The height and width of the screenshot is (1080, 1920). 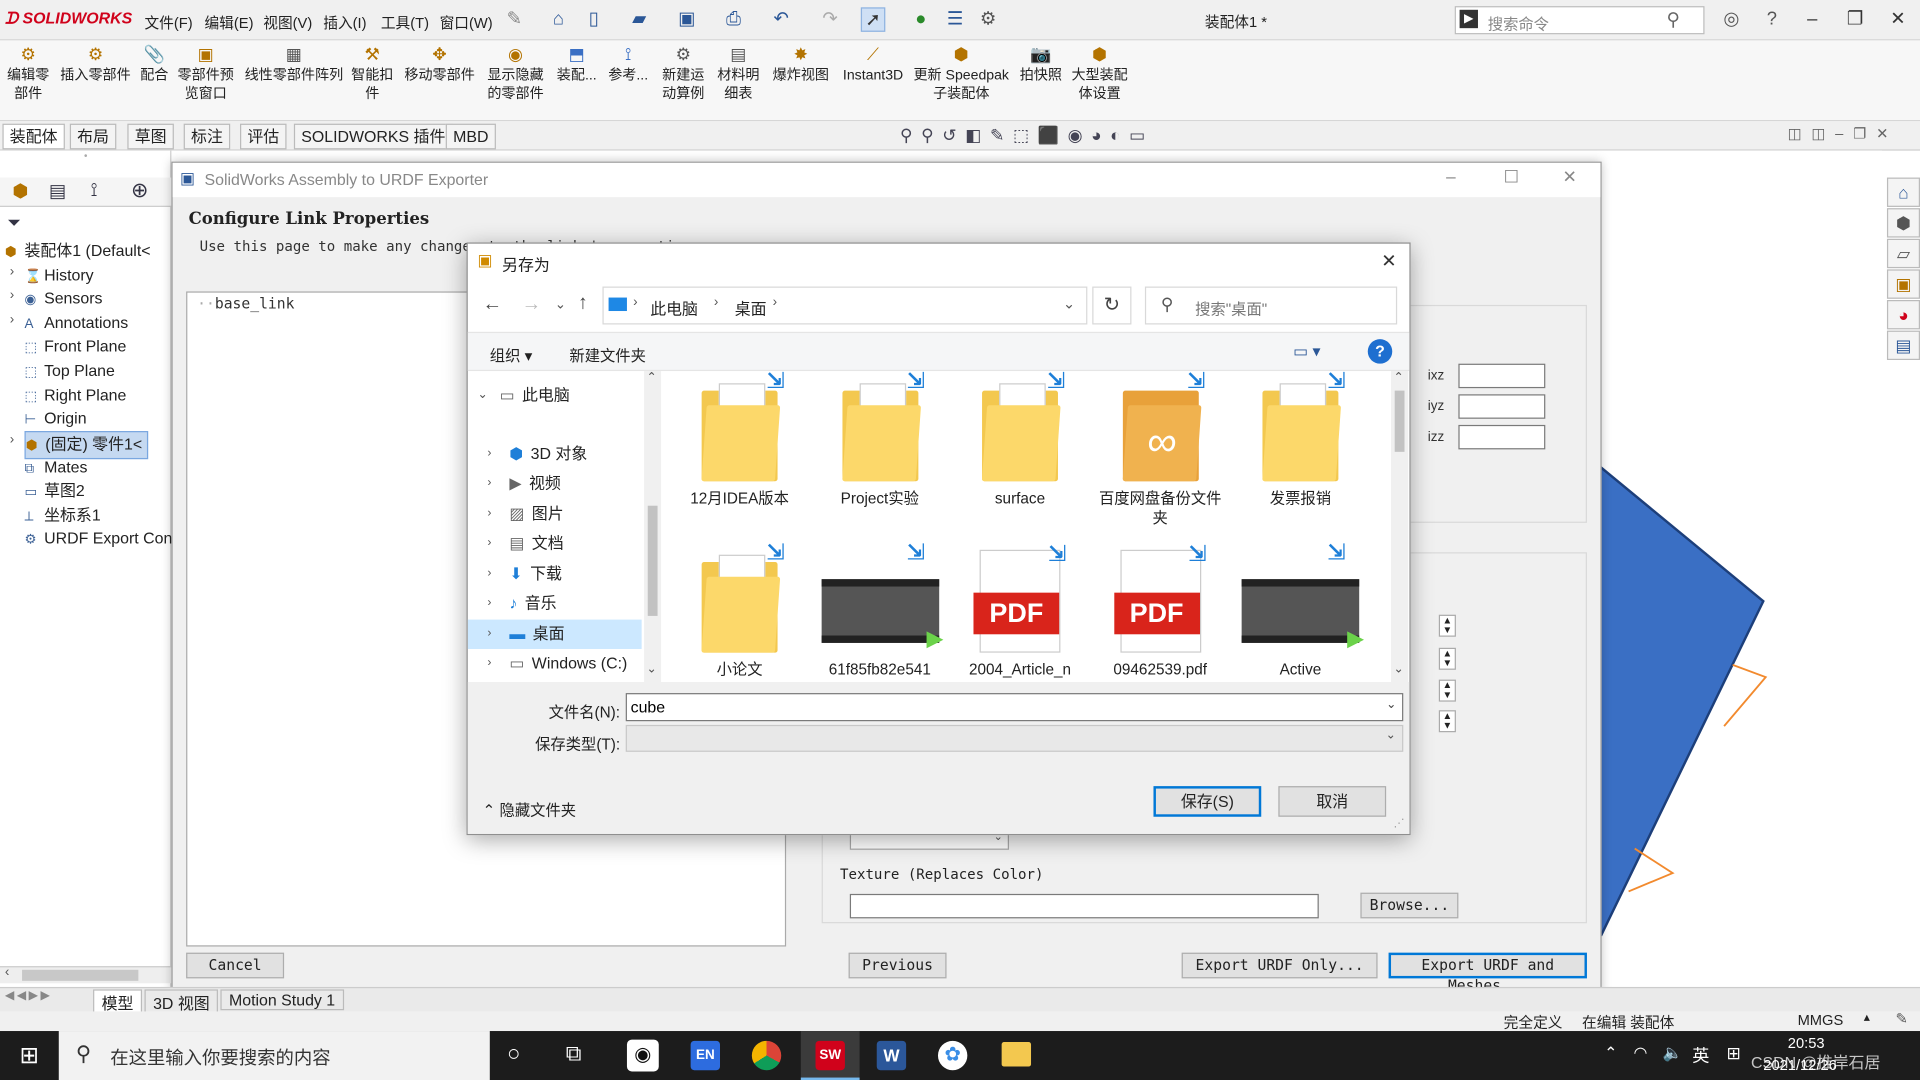 What do you see at coordinates (287, 22) in the screenshot?
I see `menu-view: 视图(V)` at bounding box center [287, 22].